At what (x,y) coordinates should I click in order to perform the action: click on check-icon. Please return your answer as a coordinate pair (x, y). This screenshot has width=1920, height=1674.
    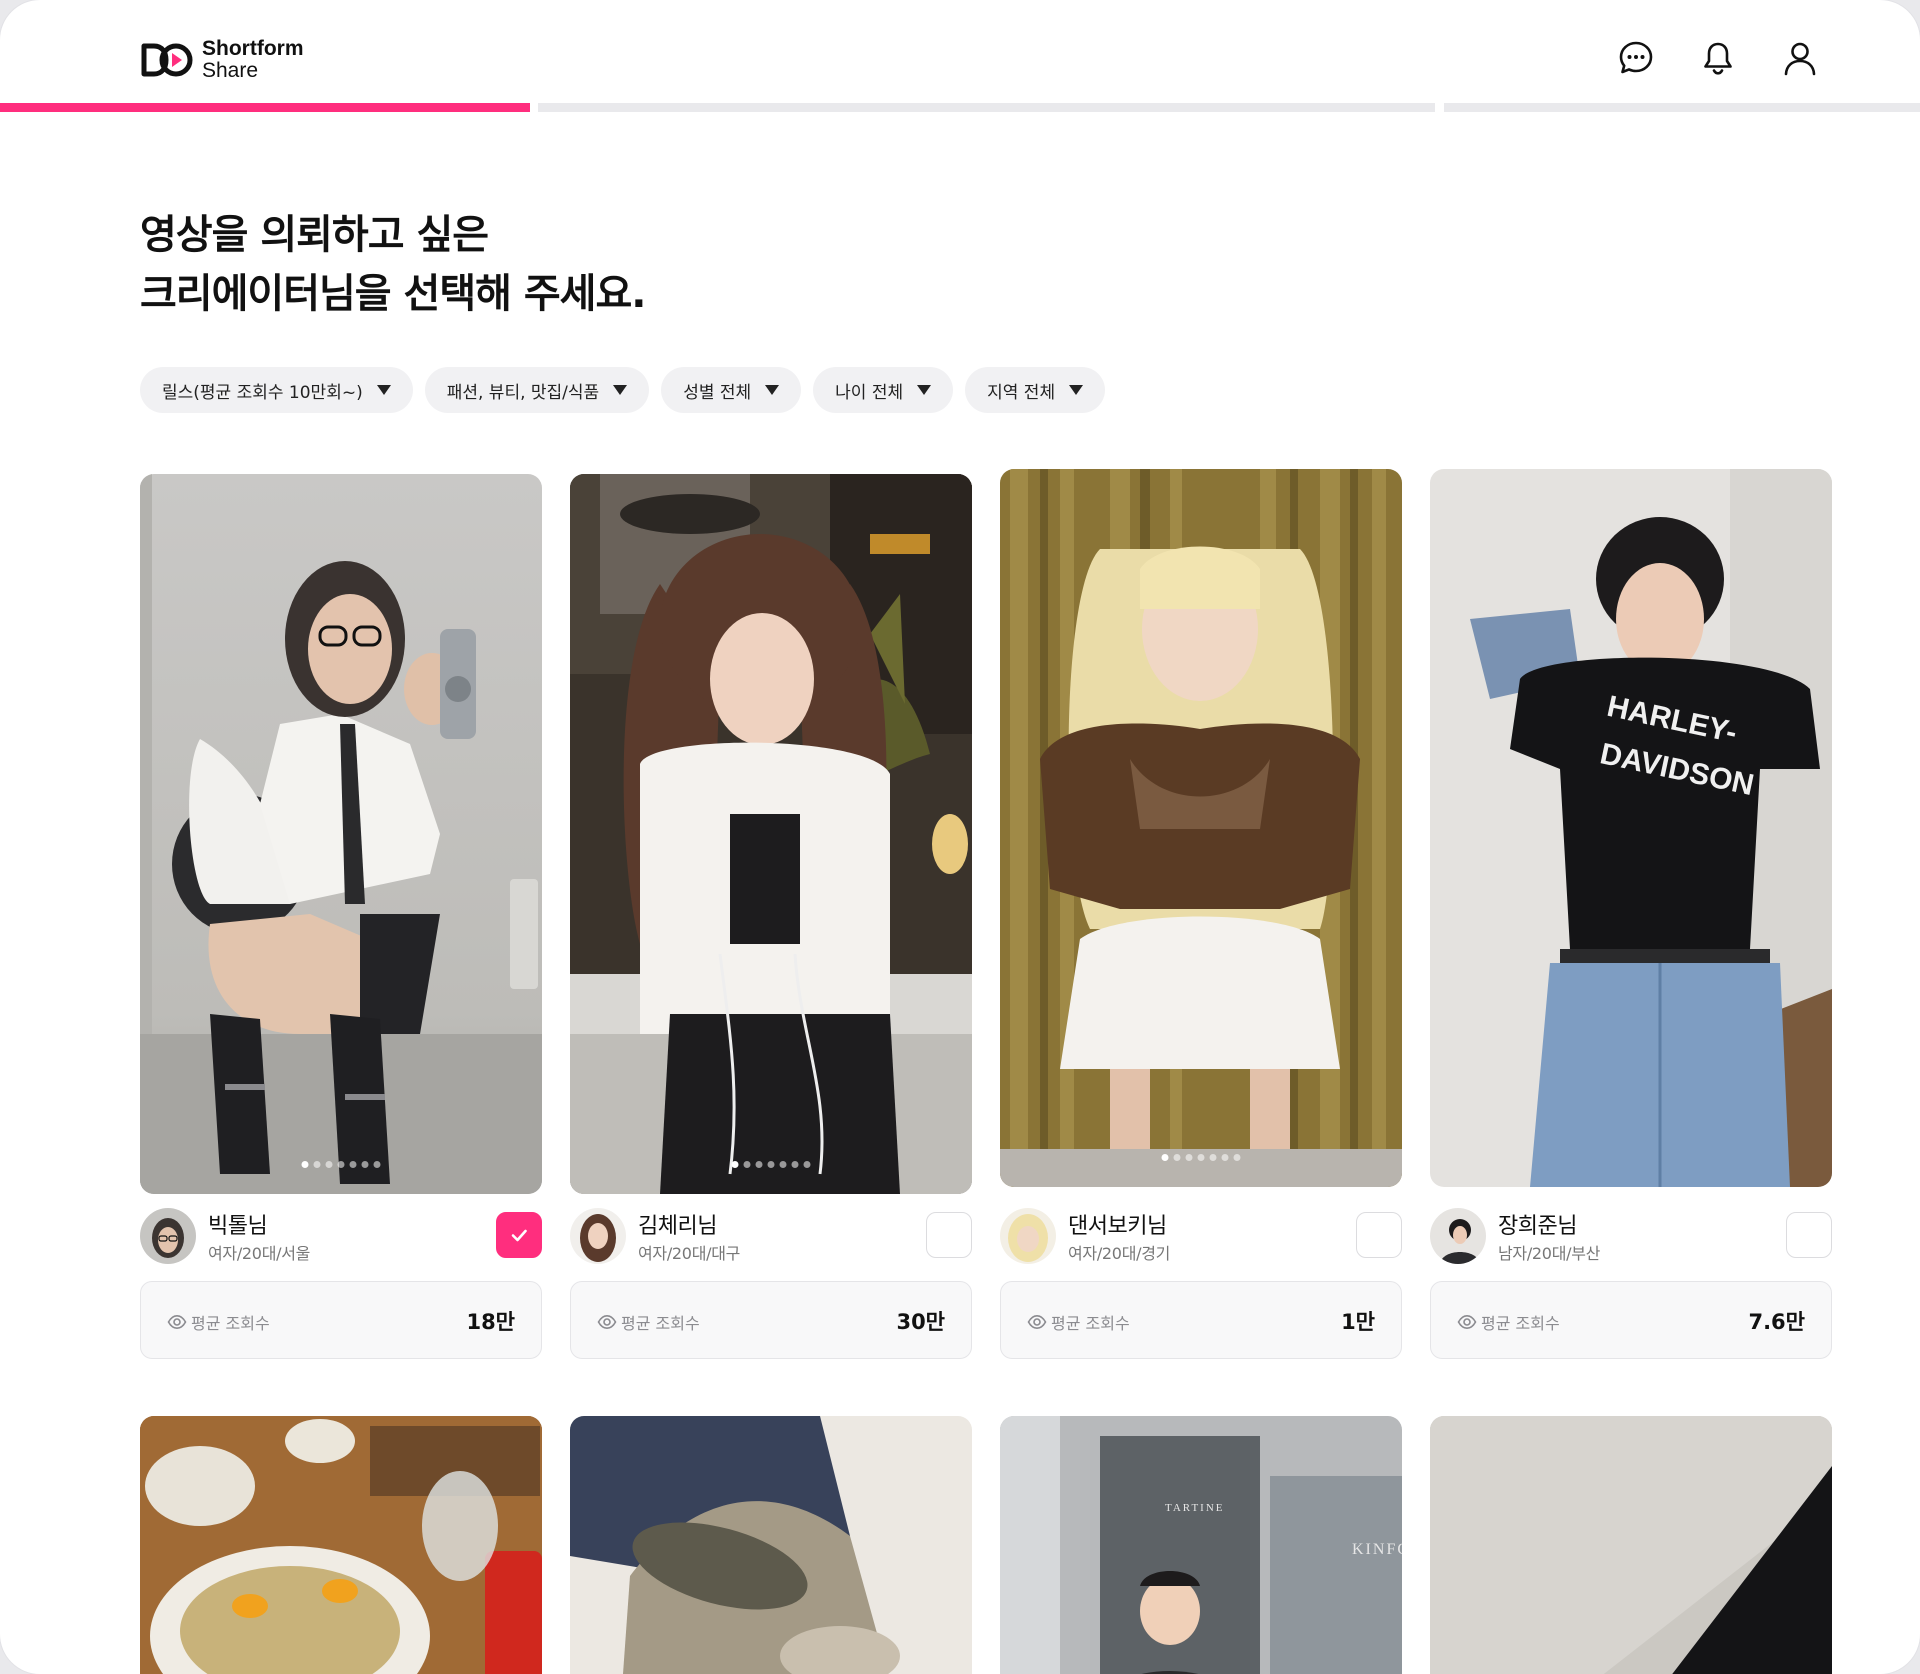
    Looking at the image, I should click on (519, 1235).